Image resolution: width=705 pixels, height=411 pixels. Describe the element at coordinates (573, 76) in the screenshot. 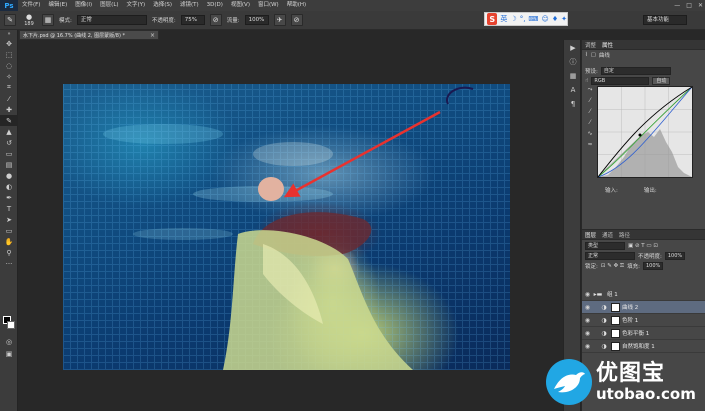

I see `brush-presets-icon: ▦` at that location.